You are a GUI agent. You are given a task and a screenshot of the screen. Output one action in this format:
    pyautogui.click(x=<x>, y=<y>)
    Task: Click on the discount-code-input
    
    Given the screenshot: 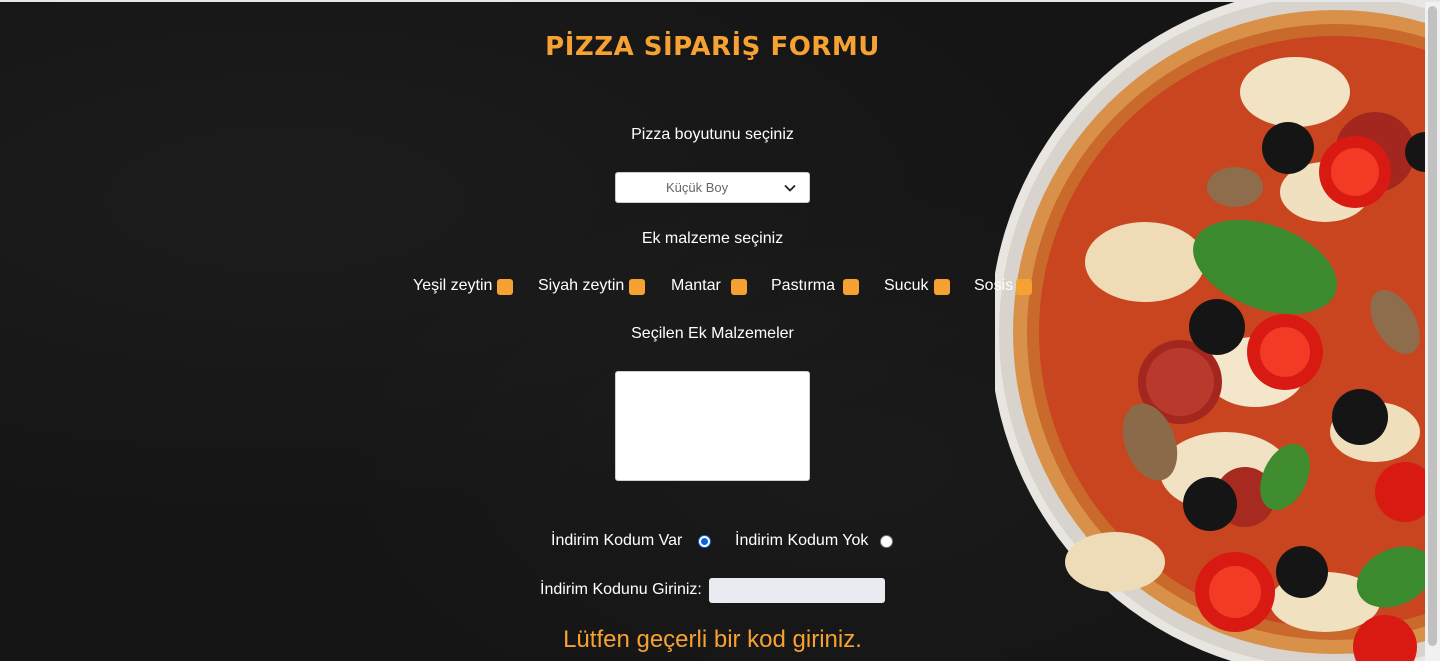 What is the action you would take?
    pyautogui.click(x=797, y=590)
    